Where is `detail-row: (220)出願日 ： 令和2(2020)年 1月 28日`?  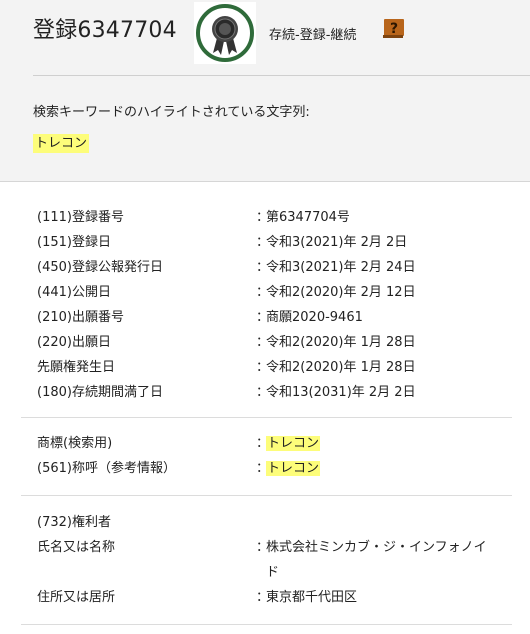
detail-row: (220)出願日 ： 令和2(2020)年 1月 28日 is located at coordinates (283, 342).